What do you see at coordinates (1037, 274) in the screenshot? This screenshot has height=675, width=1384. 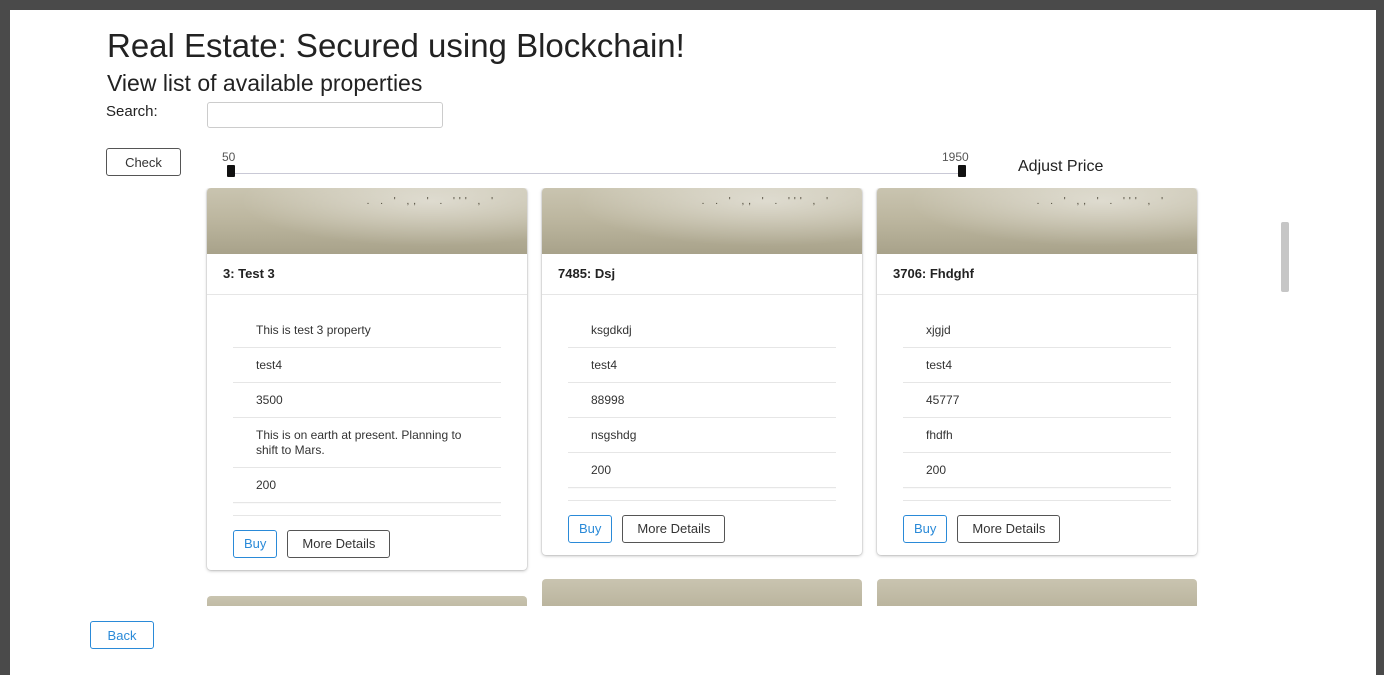 I see `property-heading: 3706: Fhdghf` at bounding box center [1037, 274].